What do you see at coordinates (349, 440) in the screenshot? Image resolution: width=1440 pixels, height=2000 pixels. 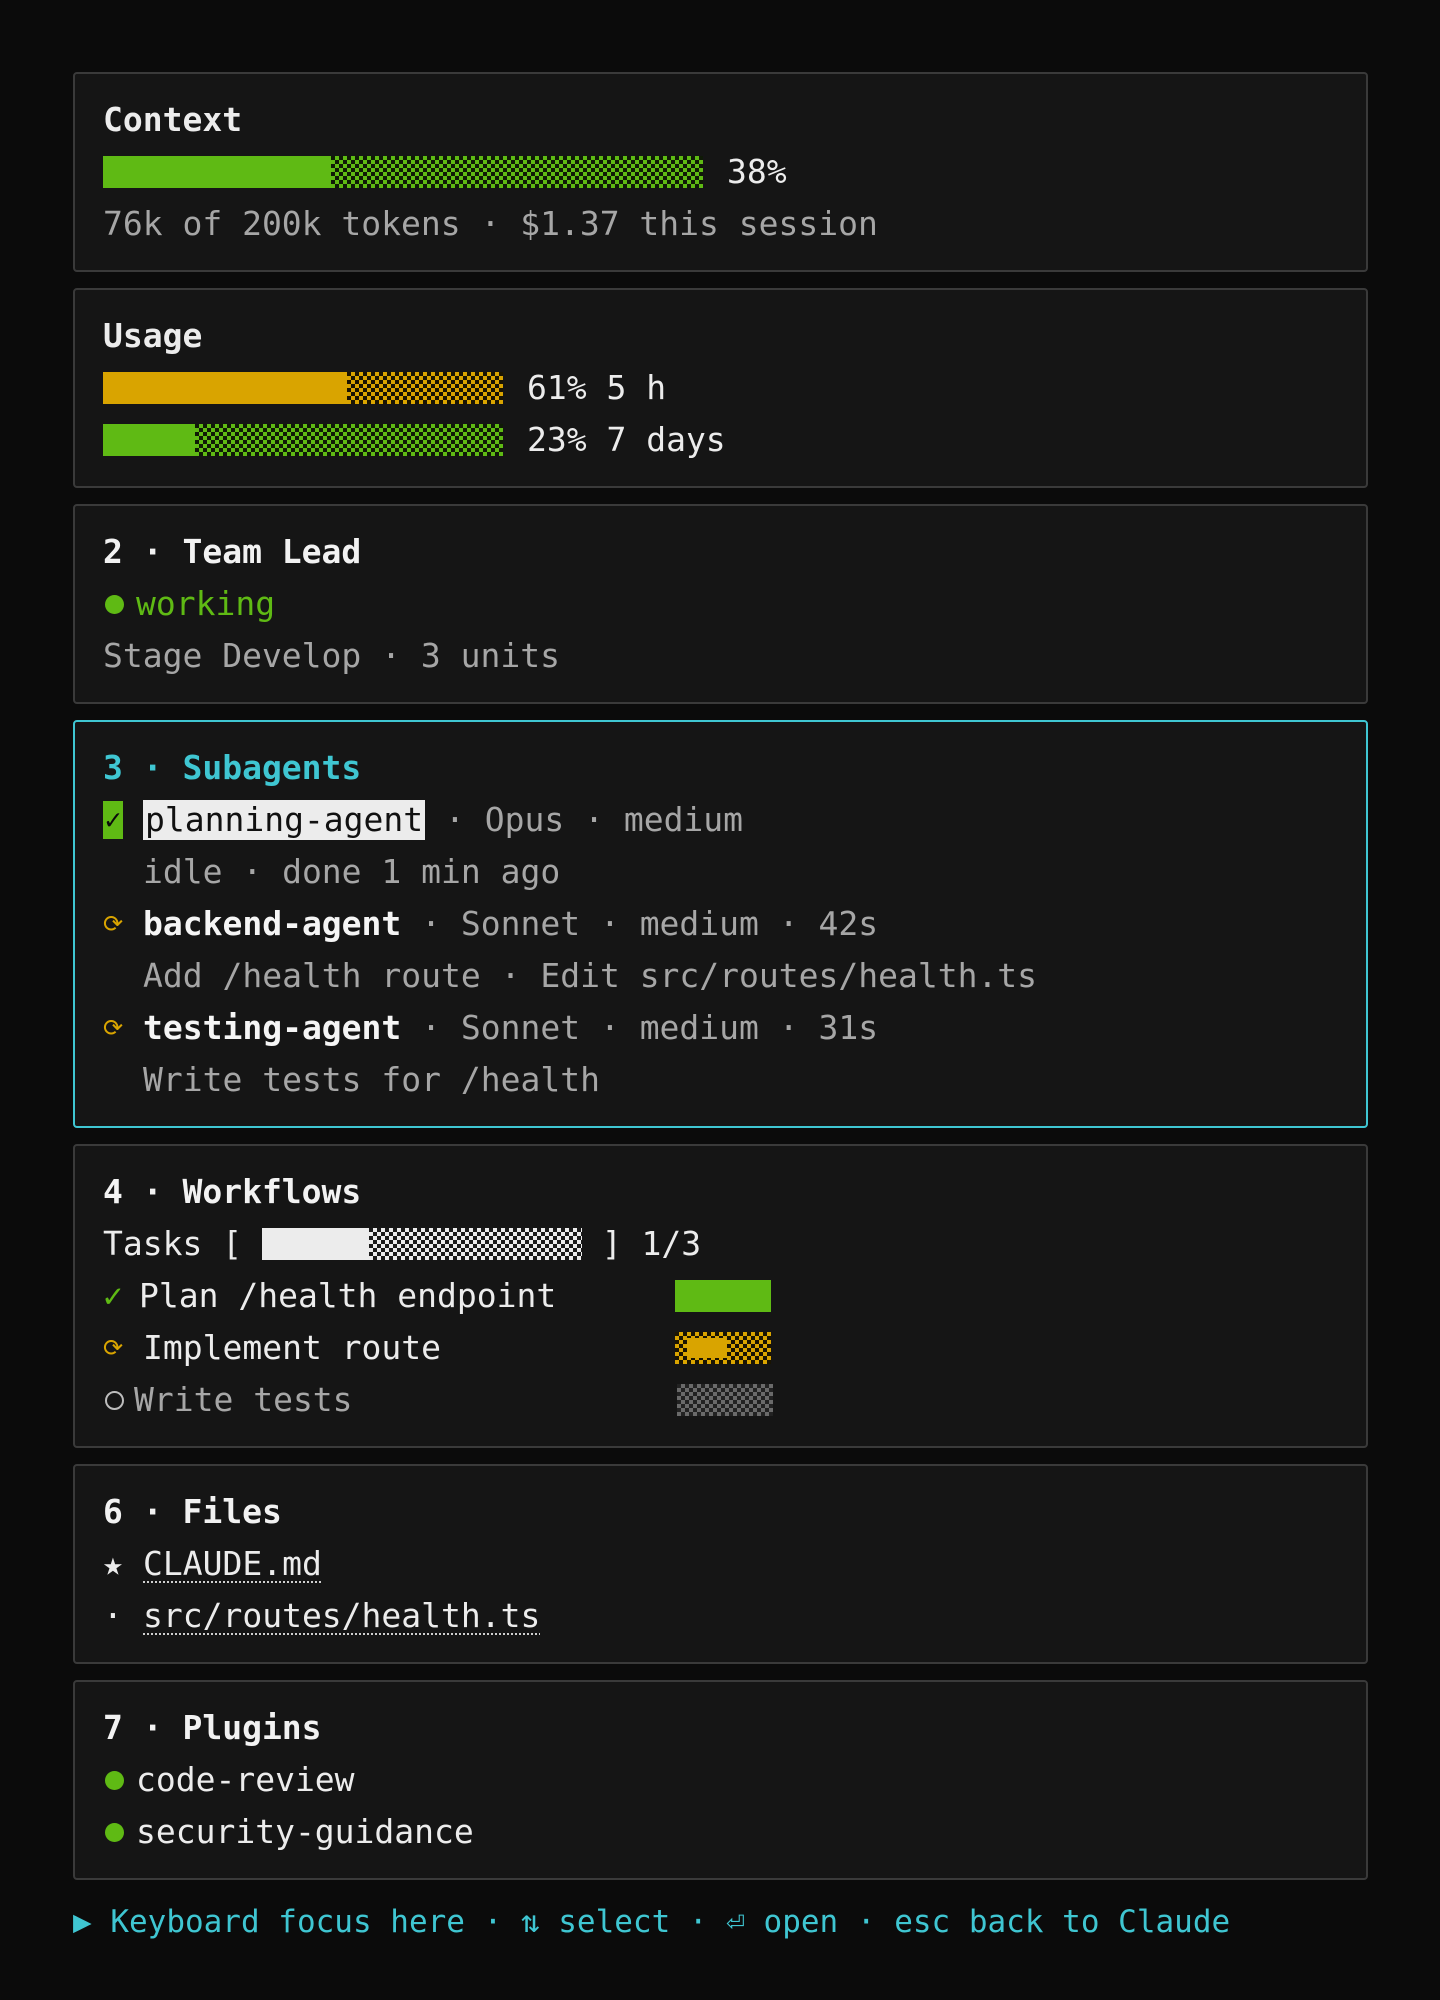 I see `usage-7d-rest` at bounding box center [349, 440].